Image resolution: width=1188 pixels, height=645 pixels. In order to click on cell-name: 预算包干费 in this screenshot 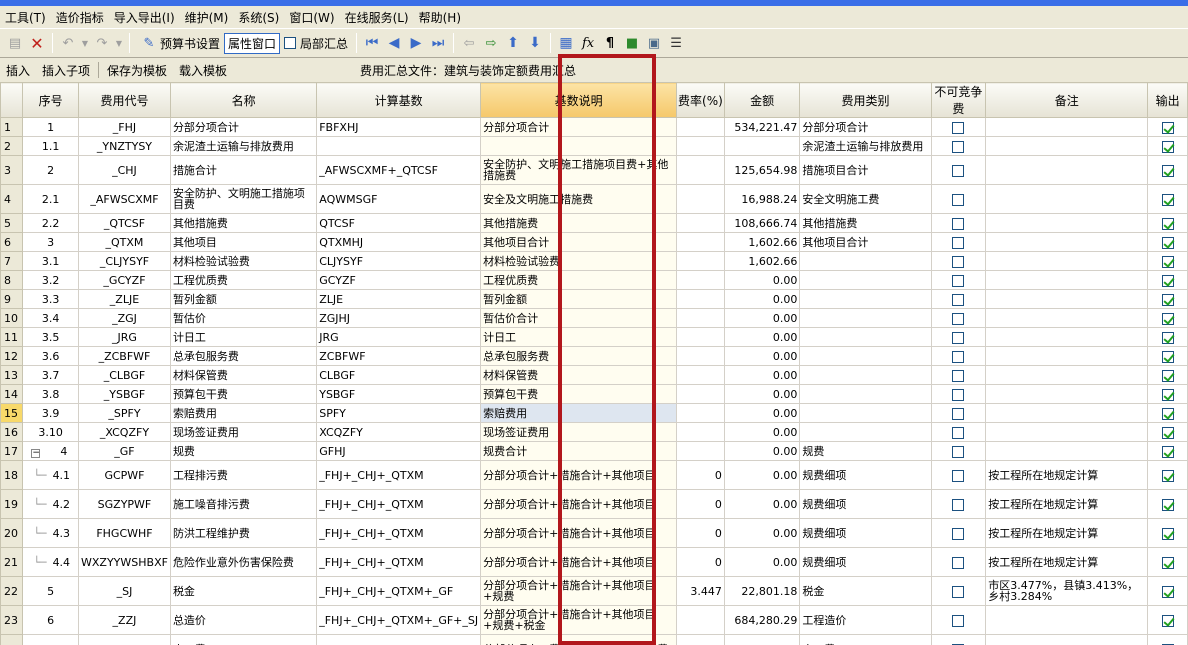, I will do `click(243, 394)`.